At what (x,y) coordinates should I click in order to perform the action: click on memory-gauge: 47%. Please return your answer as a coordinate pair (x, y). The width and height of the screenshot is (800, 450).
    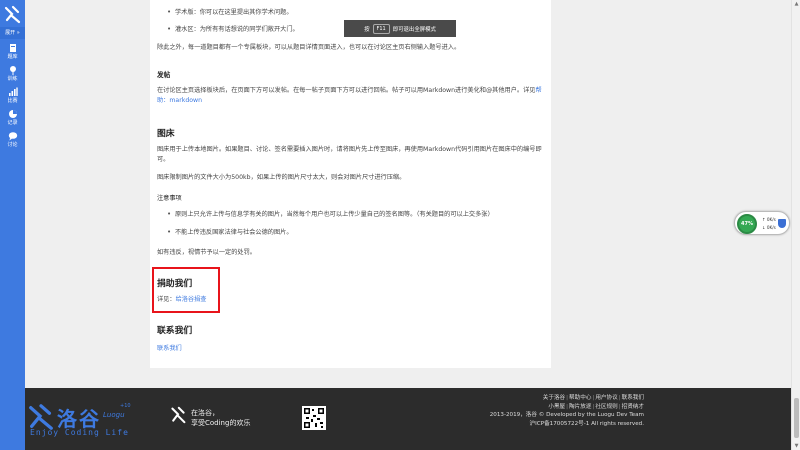
    Looking at the image, I should click on (747, 224).